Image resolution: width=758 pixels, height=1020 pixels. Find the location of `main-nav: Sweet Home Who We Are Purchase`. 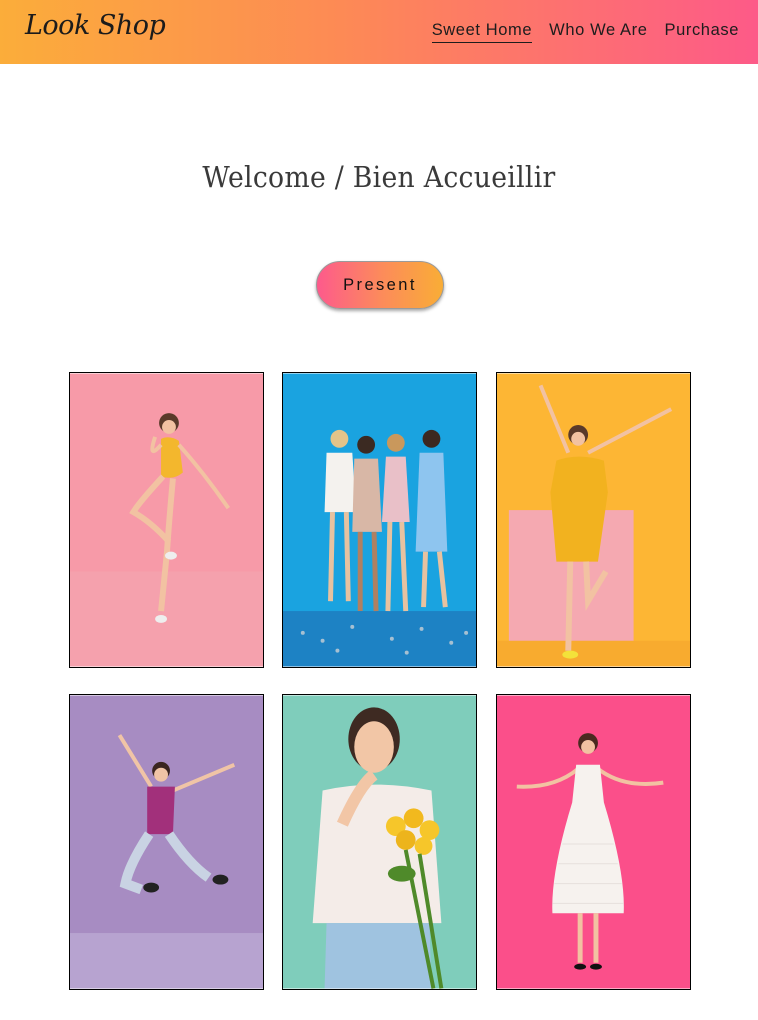

main-nav: Sweet Home Who We Are Purchase is located at coordinates (585, 32).